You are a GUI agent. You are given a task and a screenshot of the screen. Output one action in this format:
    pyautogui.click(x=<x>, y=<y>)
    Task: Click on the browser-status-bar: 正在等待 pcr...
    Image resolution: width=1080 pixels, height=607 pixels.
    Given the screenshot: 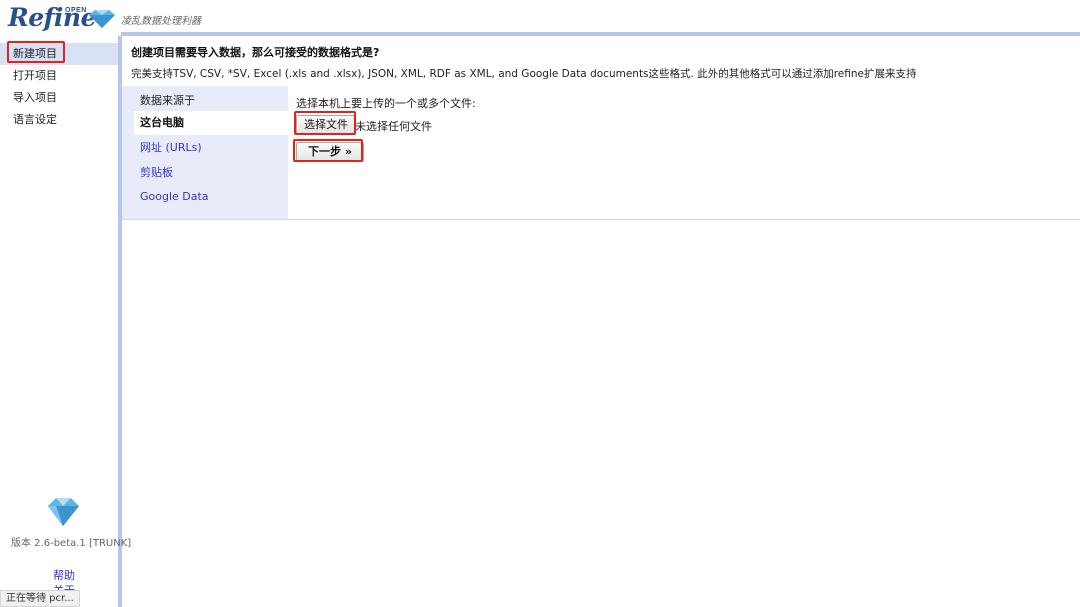 What is the action you would take?
    pyautogui.click(x=40, y=598)
    